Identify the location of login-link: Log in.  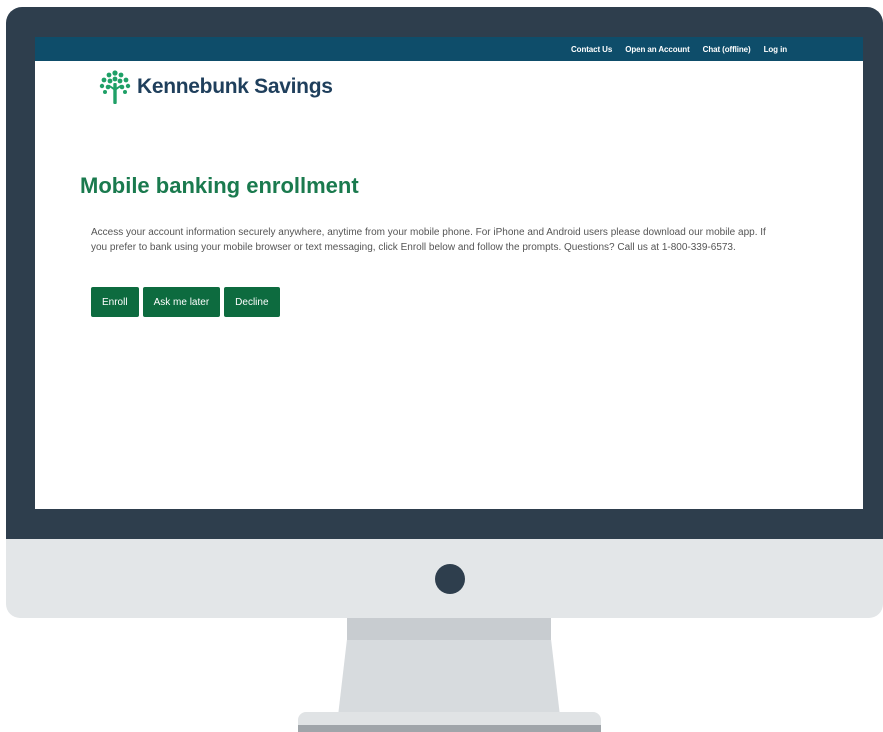
(776, 49).